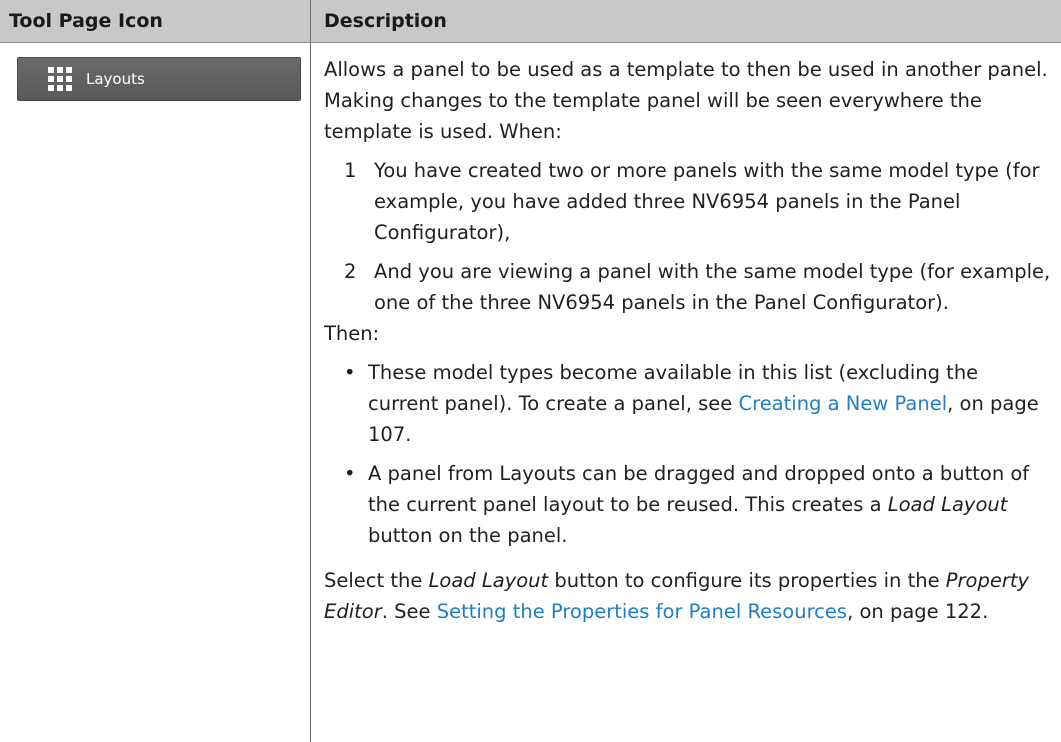  I want to click on closing-text: Select the, so click(376, 580).